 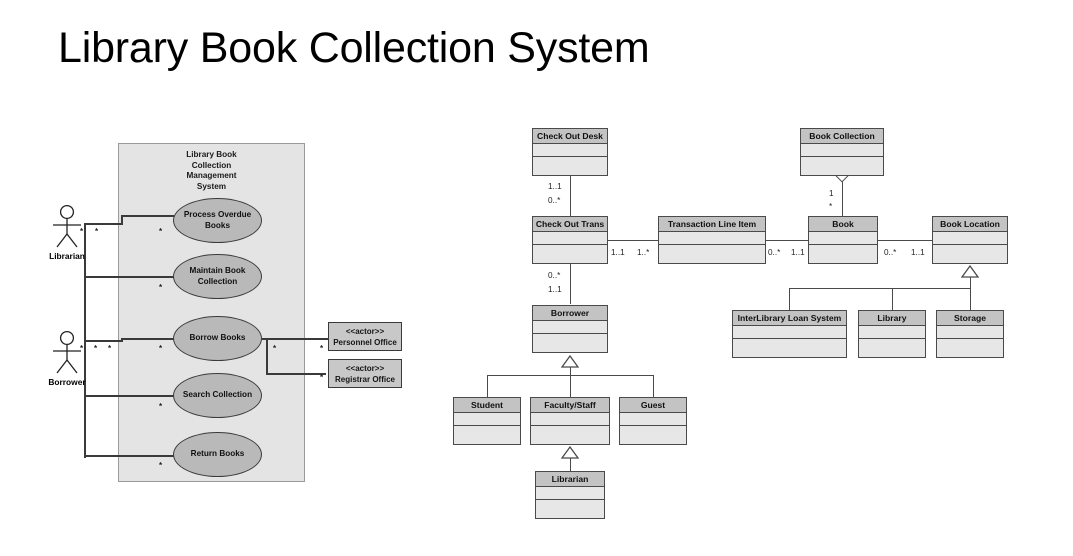 I want to click on class-name: Librarian, so click(x=570, y=479).